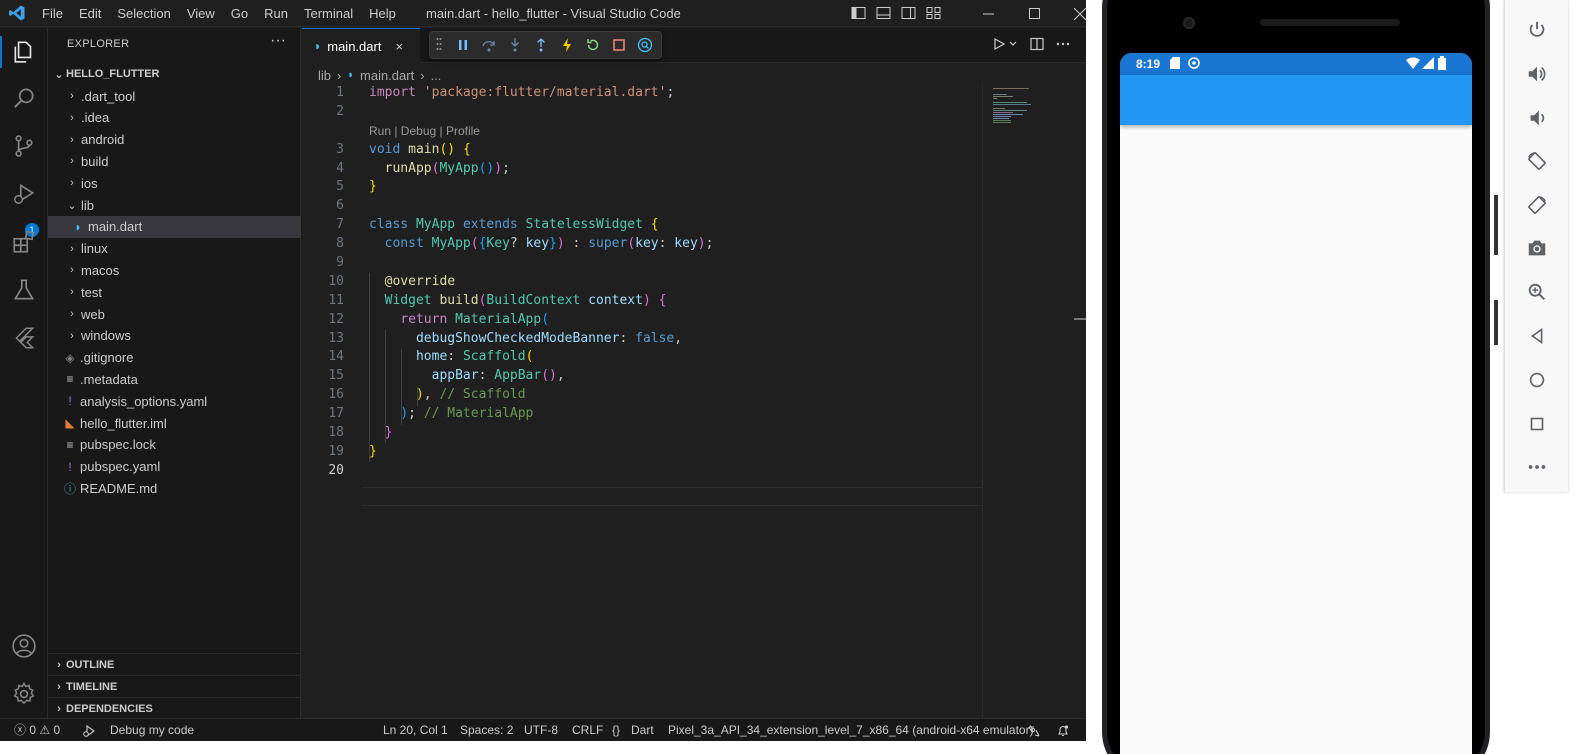  Describe the element at coordinates (174, 358) in the screenshot. I see `tree-item-gitignore: ◈ .gitignore` at that location.